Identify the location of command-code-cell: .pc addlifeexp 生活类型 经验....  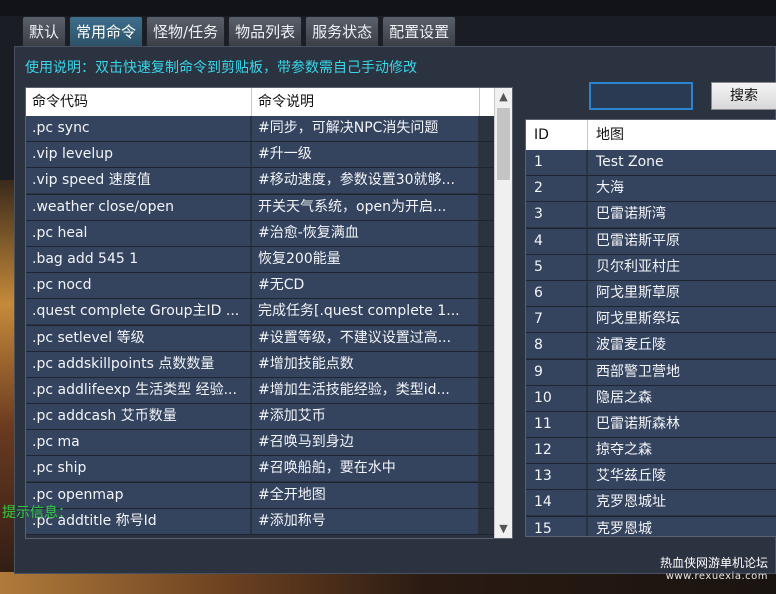
(138, 390).